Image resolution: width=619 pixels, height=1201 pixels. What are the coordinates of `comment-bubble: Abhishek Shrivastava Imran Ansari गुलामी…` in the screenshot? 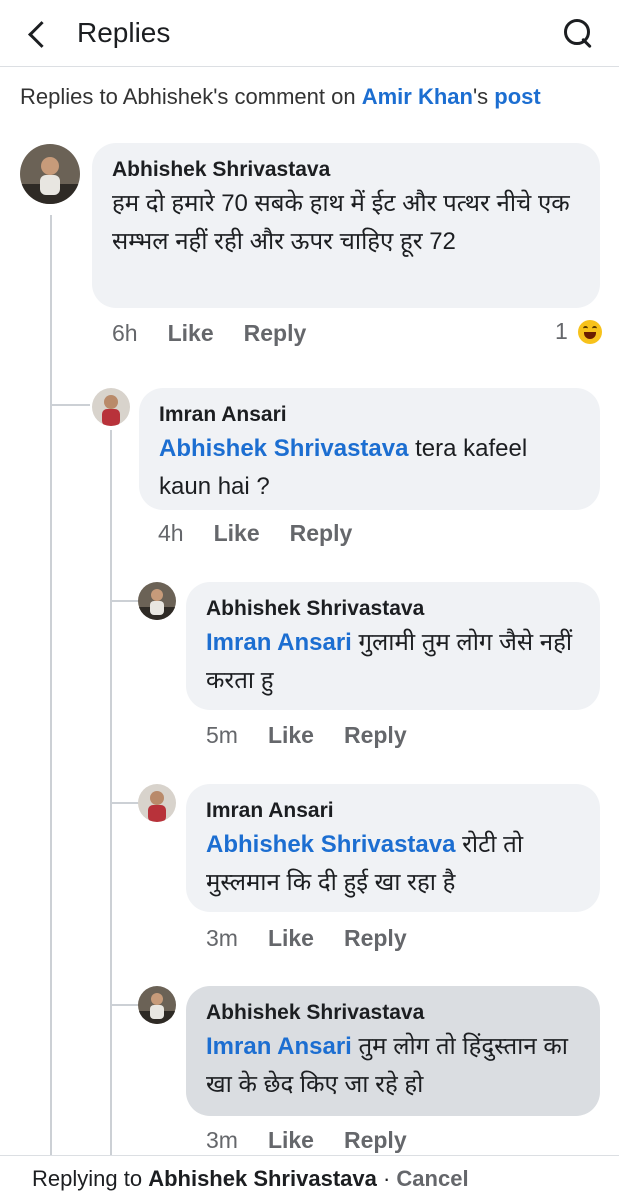 It's located at (393, 646).